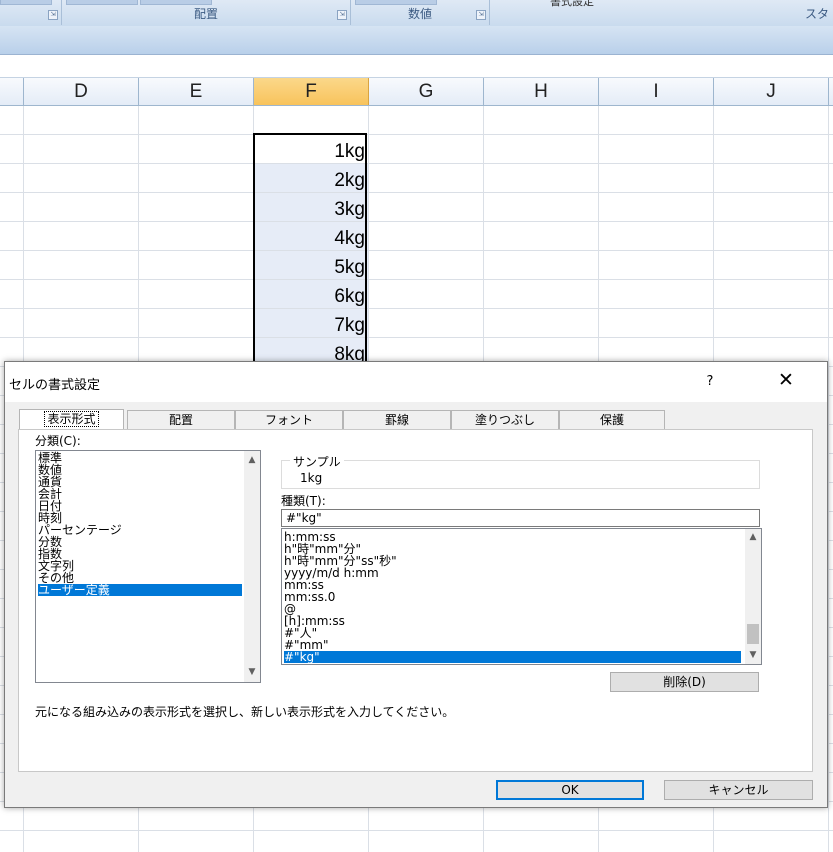 Image resolution: width=833 pixels, height=852 pixels. Describe the element at coordinates (196, 91) in the screenshot. I see `column-header-e: E` at that location.